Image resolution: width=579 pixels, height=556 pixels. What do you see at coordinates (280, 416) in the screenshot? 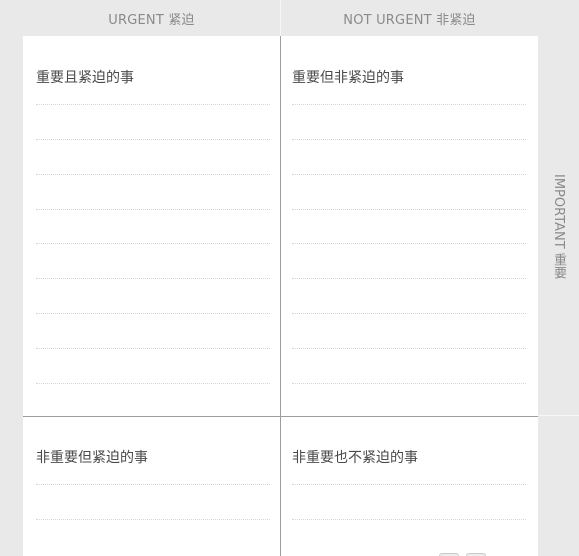
I see `horizontal-axis-line` at bounding box center [280, 416].